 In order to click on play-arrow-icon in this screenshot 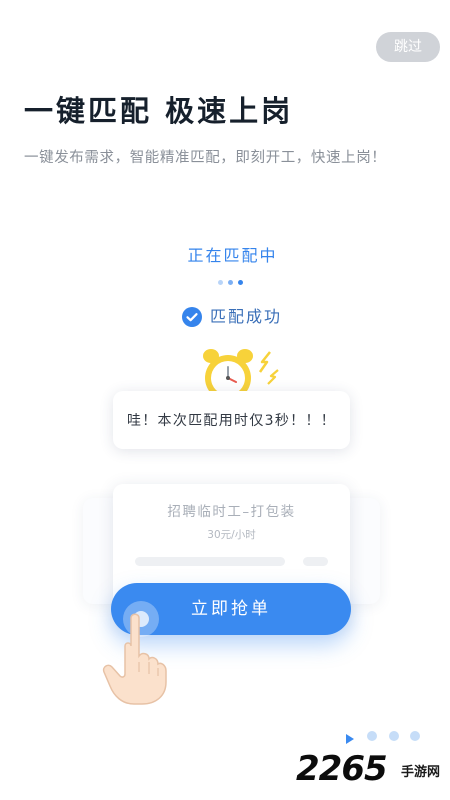, I will do `click(350, 739)`.